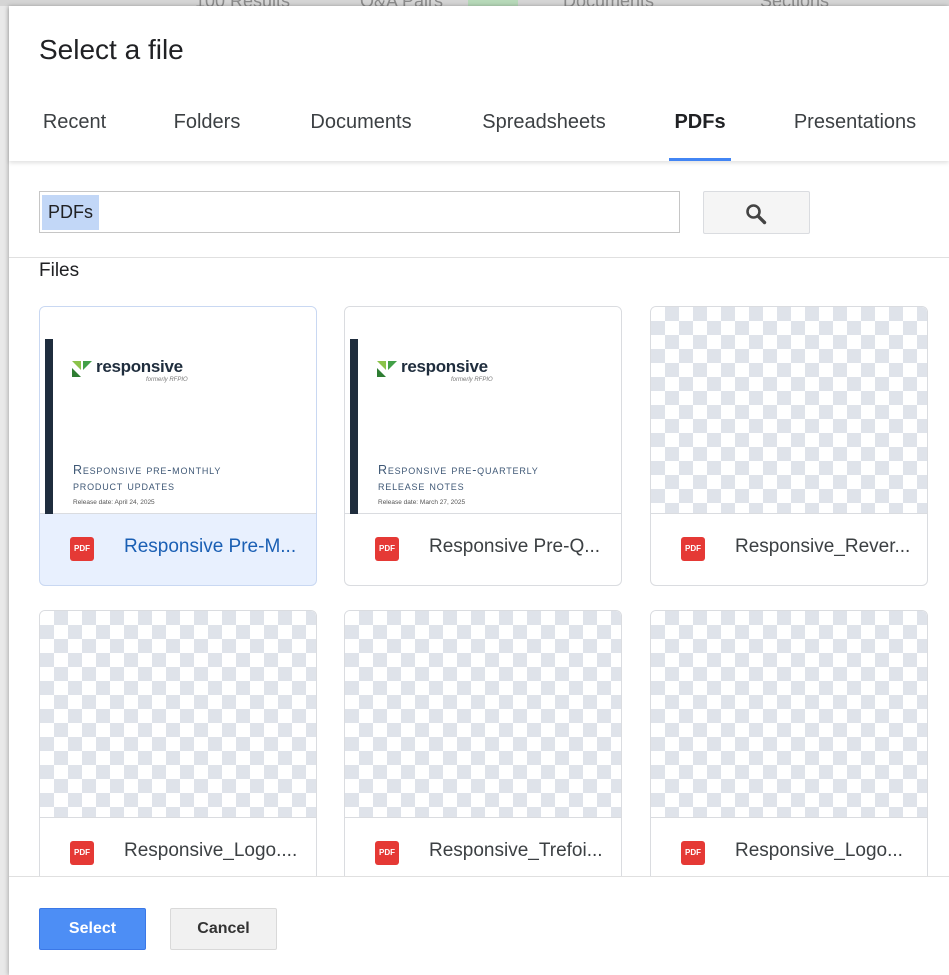 This screenshot has width=949, height=975. I want to click on search-query-chip: PDFs, so click(70, 212).